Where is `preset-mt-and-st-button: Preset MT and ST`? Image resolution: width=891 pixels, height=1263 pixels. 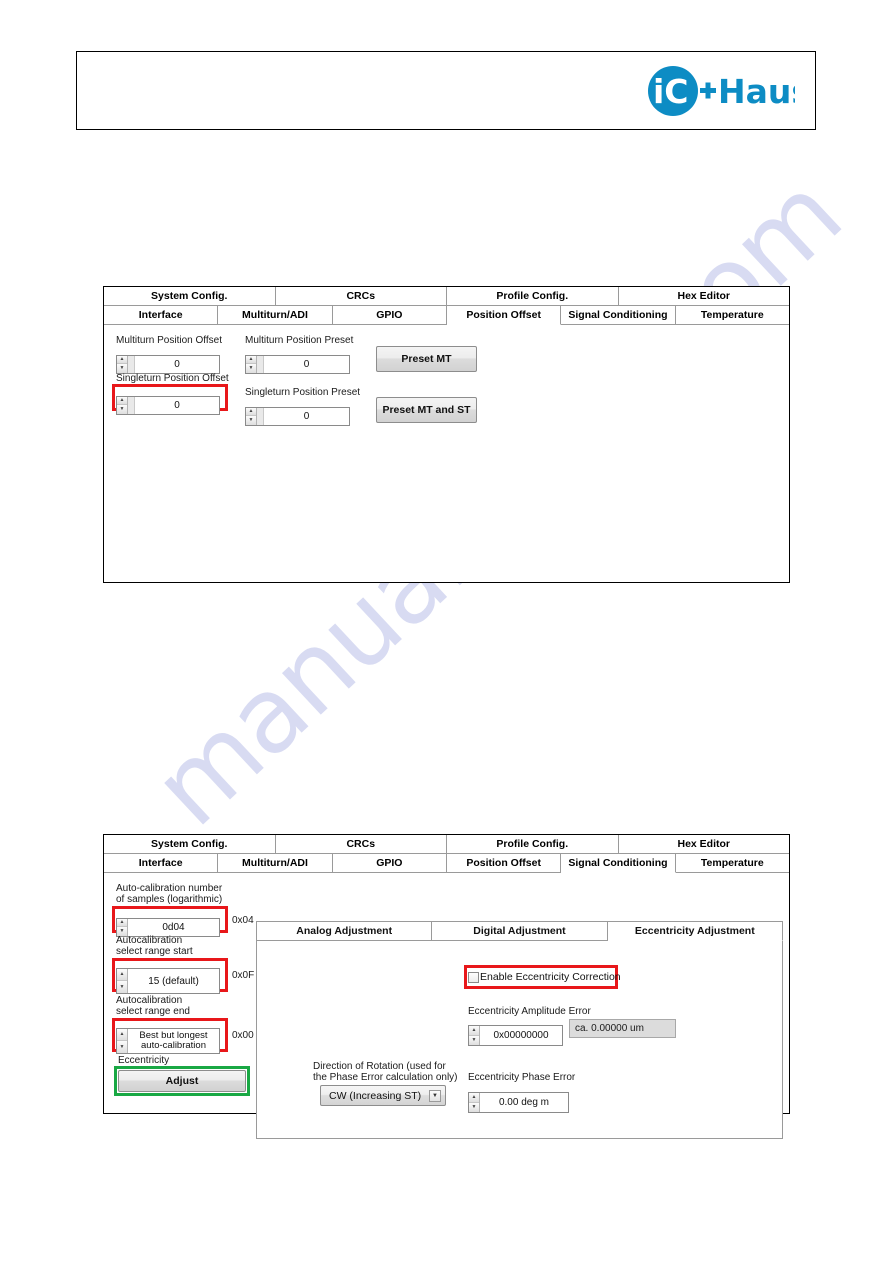
preset-mt-and-st-button: Preset MT and ST is located at coordinates (426, 410).